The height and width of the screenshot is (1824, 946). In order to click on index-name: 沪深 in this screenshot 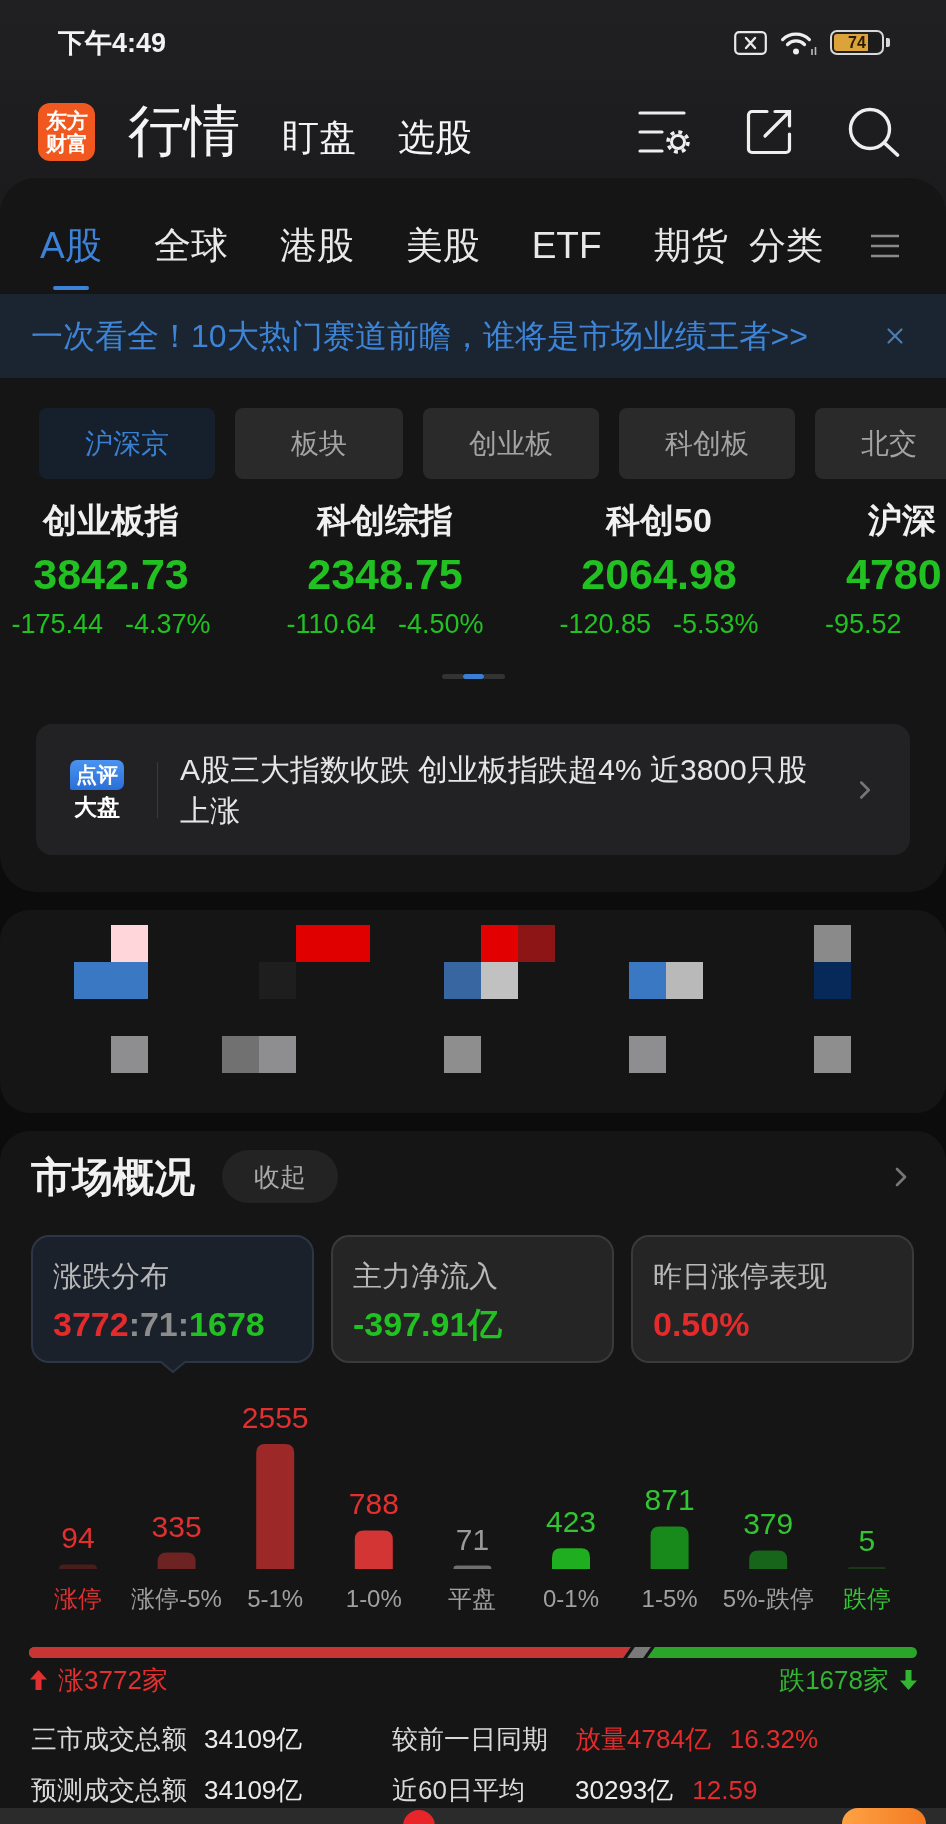, I will do `click(866, 520)`.